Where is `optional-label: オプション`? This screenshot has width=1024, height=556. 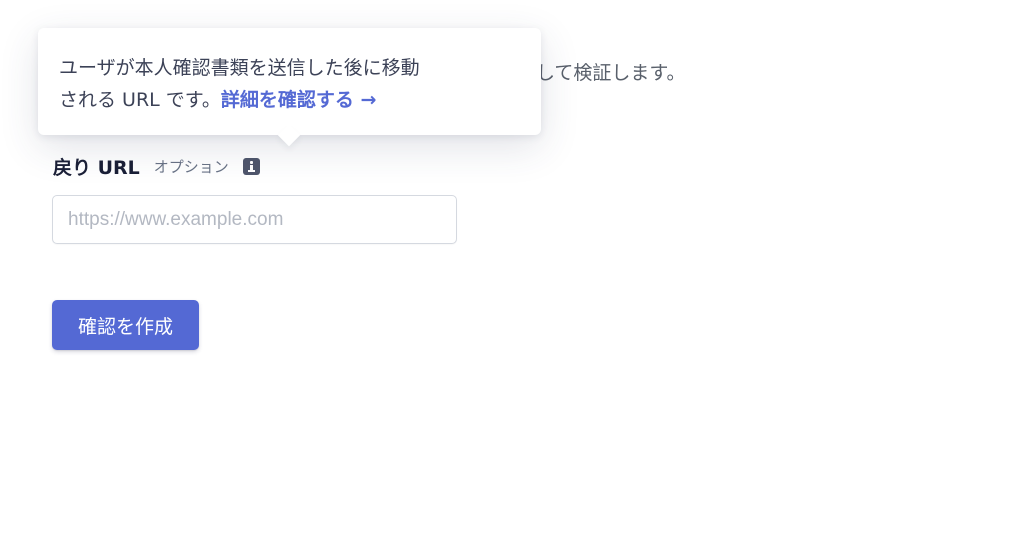 optional-label: オプション is located at coordinates (191, 166).